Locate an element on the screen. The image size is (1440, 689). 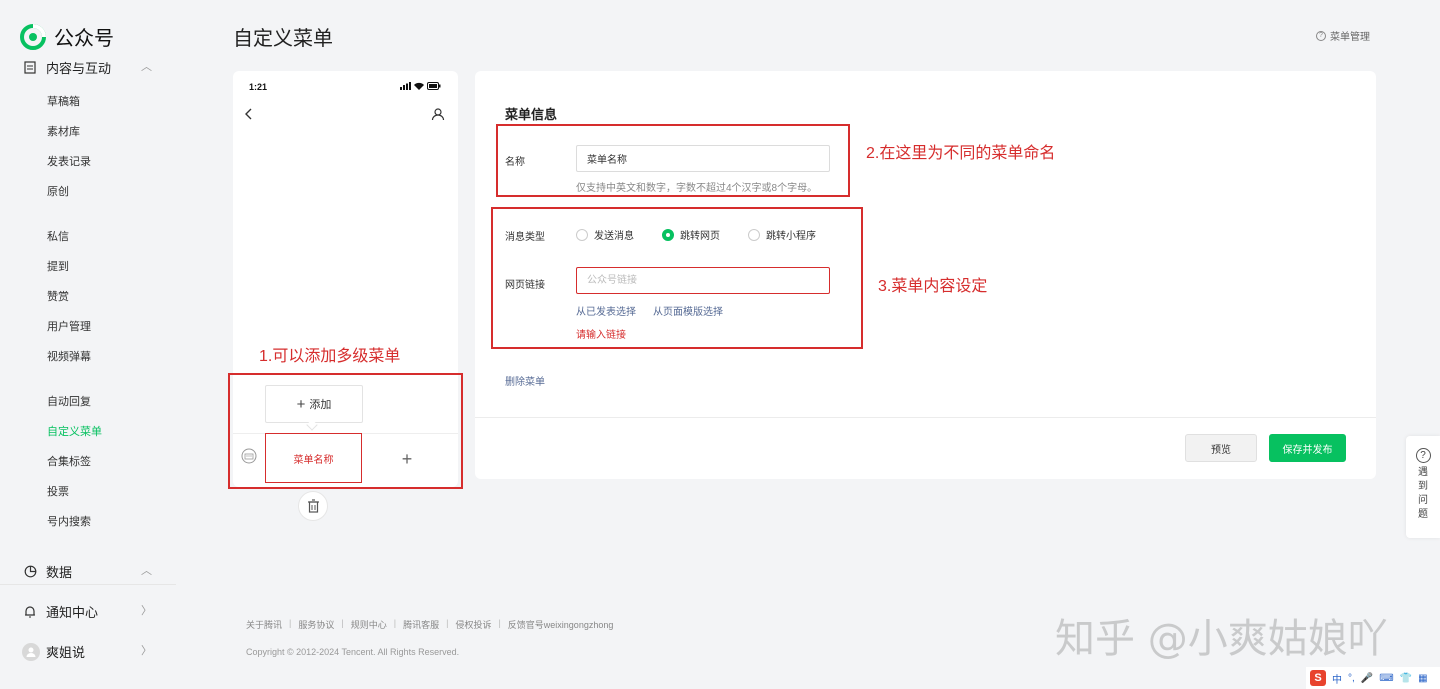
microphone-icon: 🎤 is located at coordinates (1367, 678).